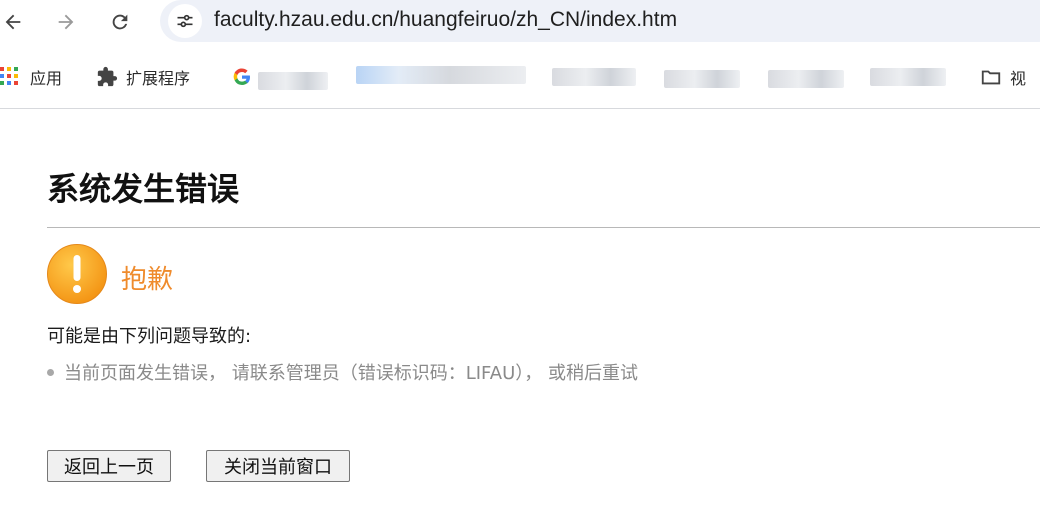  I want to click on error-detail-text: 当前页面发生错误， 请联系管理员（错误标识码：LIFAU）， 或稍后重试, so click(351, 373).